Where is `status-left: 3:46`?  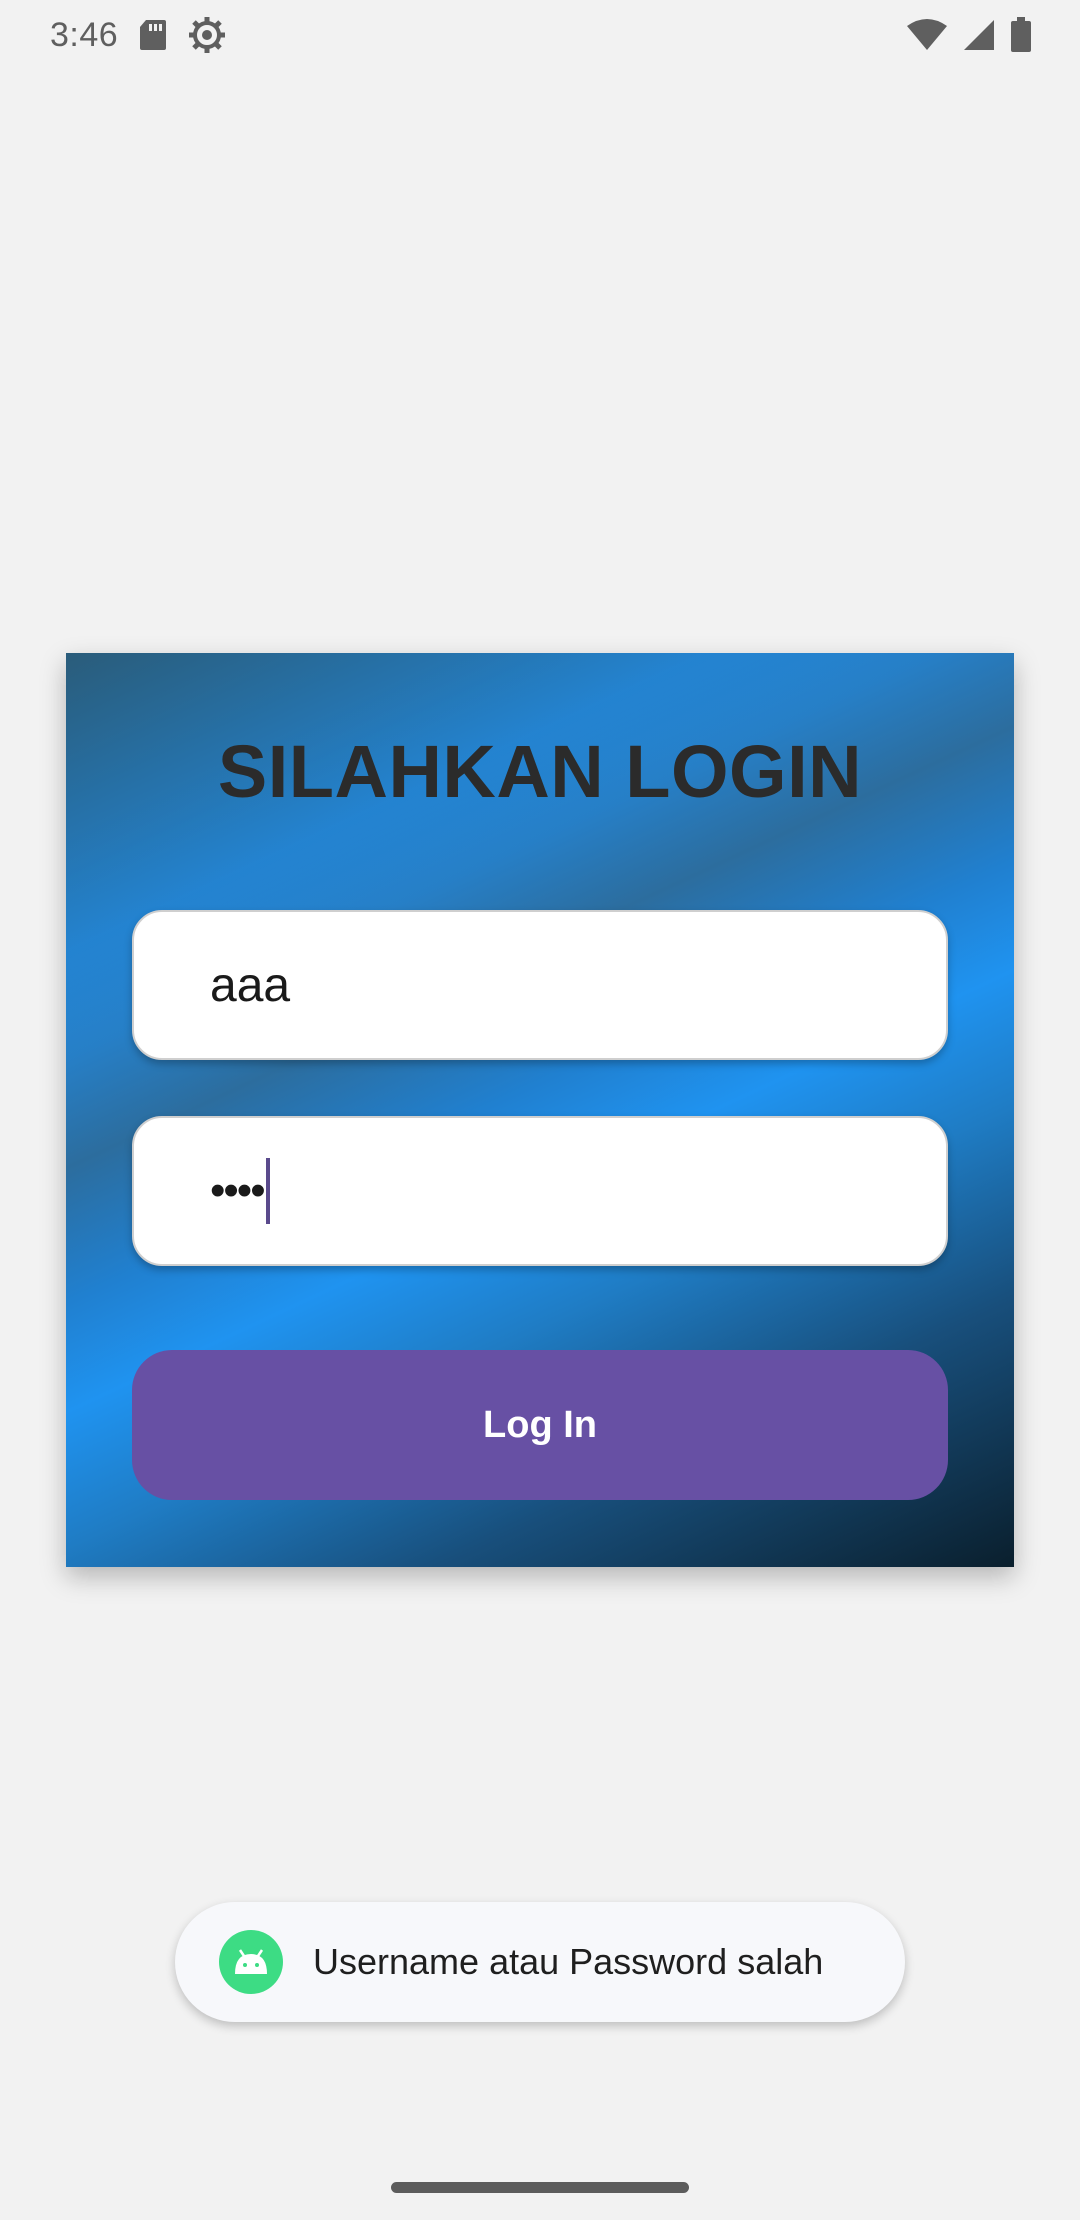 status-left: 3:46 is located at coordinates (138, 35).